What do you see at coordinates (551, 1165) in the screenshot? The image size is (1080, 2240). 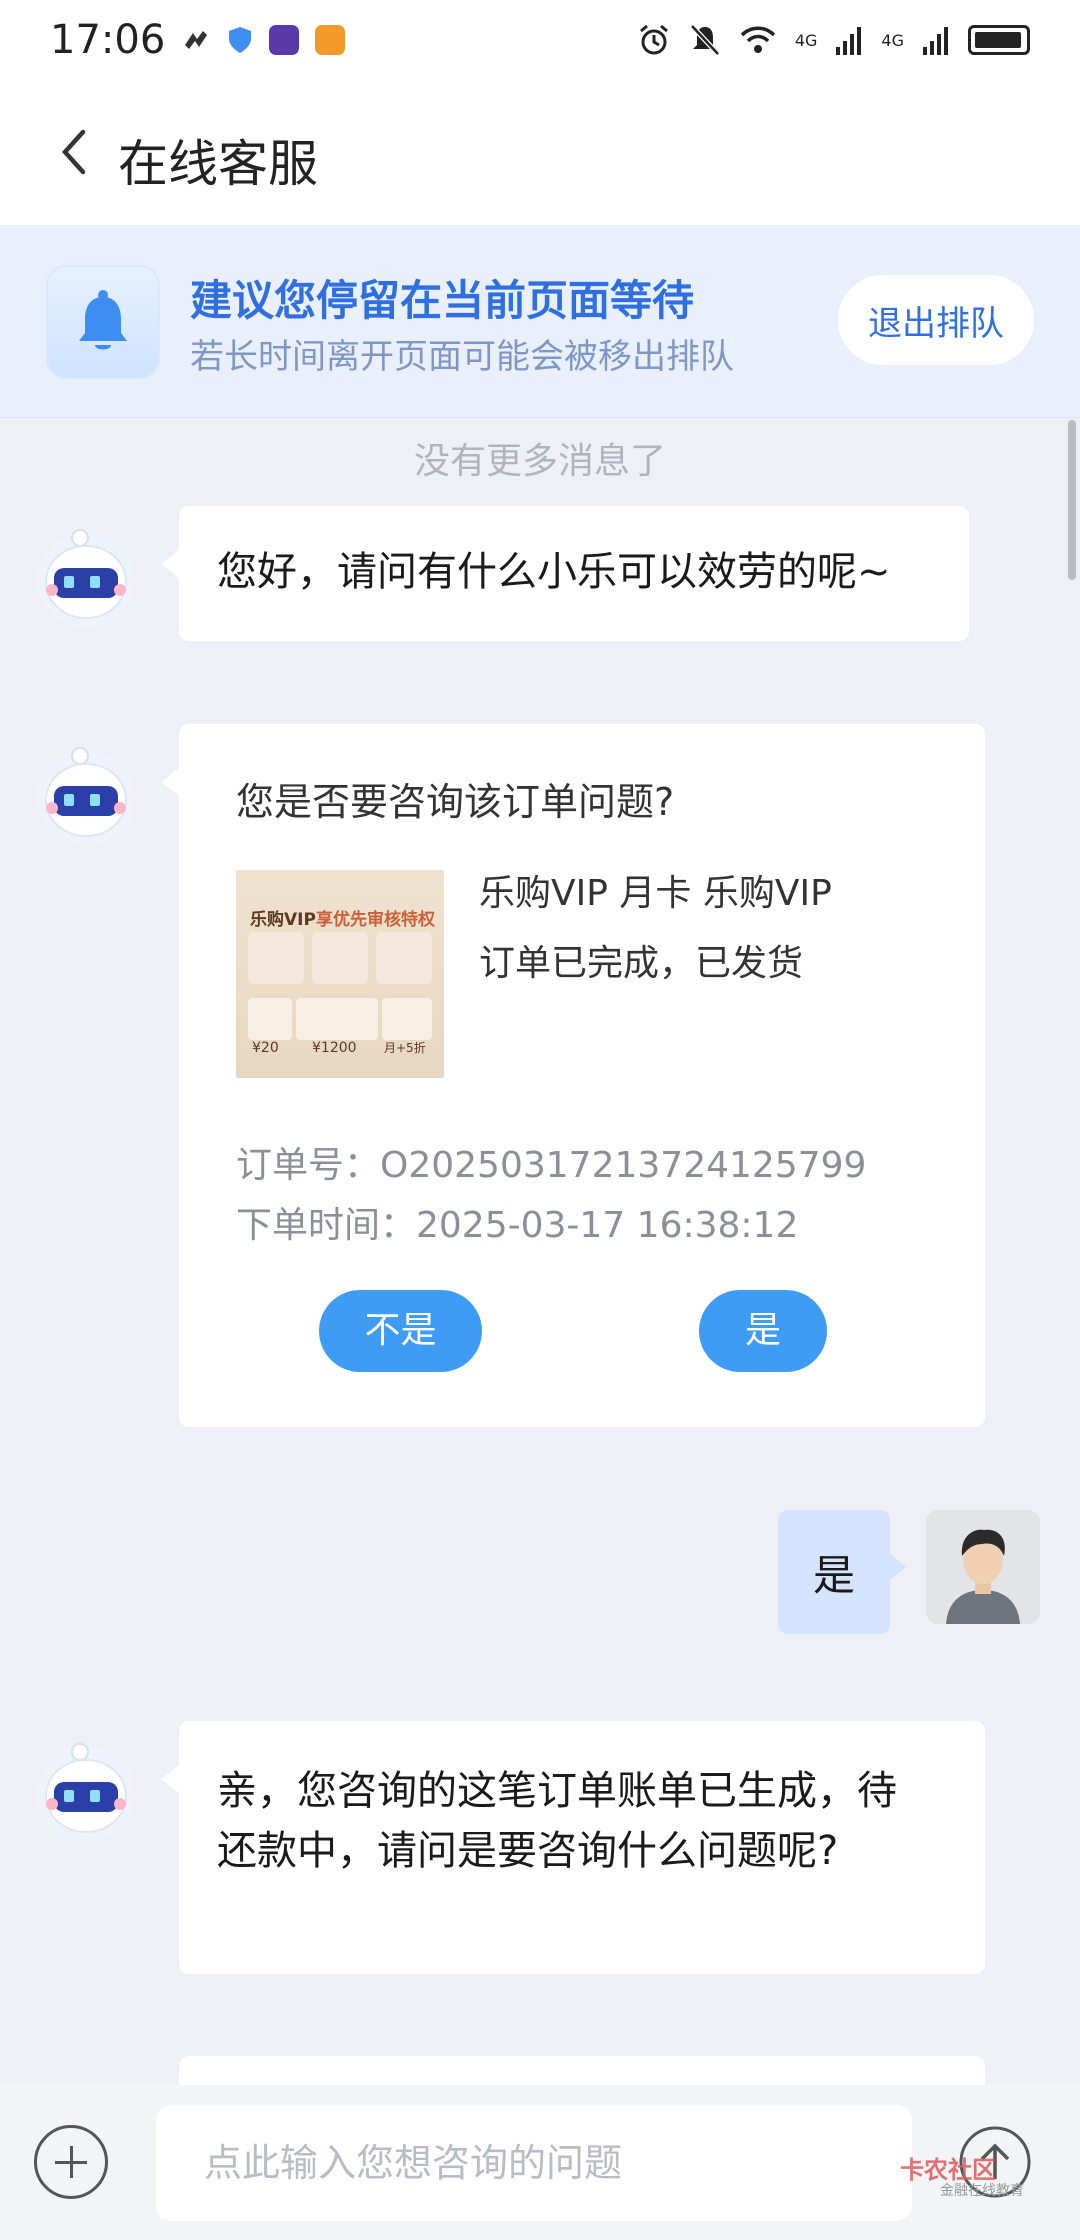 I see `order-number: 订单号：O20250317213724125799` at bounding box center [551, 1165].